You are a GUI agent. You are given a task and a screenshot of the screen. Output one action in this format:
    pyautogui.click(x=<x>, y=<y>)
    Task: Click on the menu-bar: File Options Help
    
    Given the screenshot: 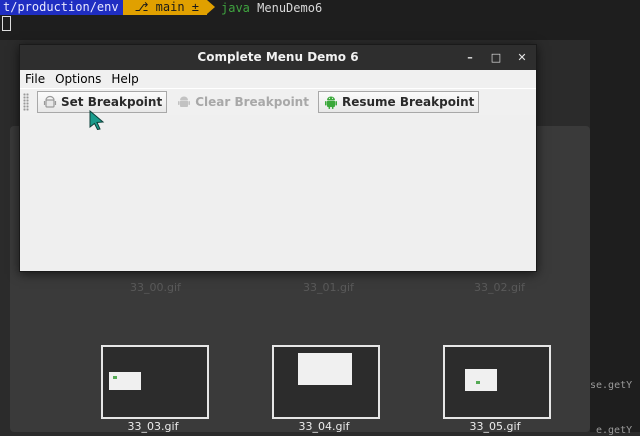 What is the action you would take?
    pyautogui.click(x=278, y=79)
    